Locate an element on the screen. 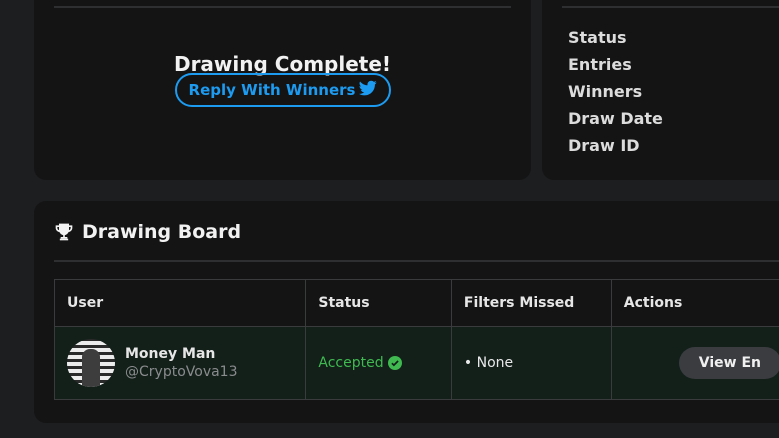 The height and width of the screenshot is (438, 779). column-filters-missed: Filters Missed is located at coordinates (531, 303).